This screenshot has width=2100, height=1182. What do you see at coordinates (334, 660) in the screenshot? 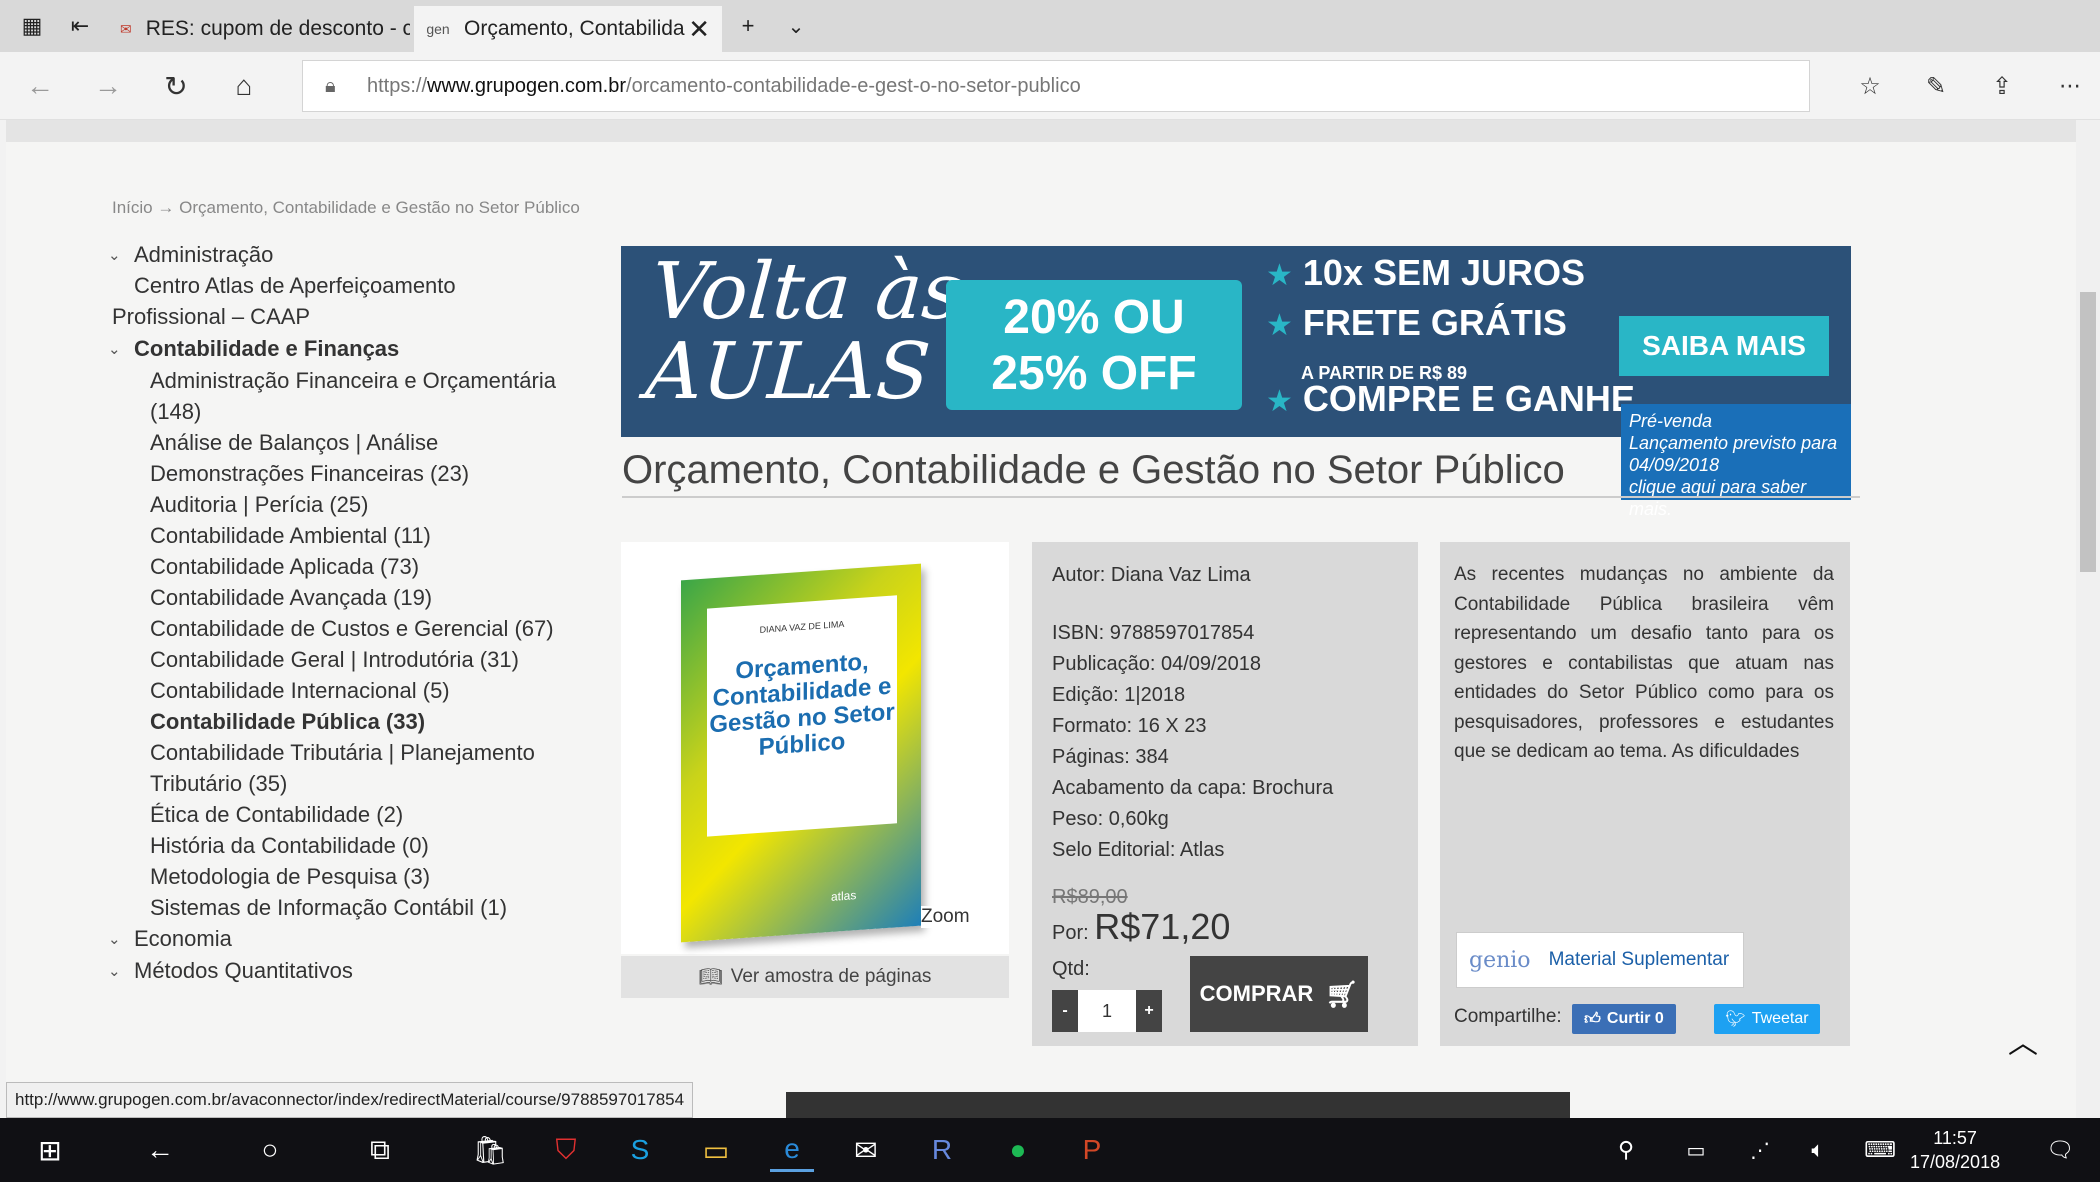
I see `sidebar-subitem: Contabilidade Geral | Introdutória (31)` at bounding box center [334, 660].